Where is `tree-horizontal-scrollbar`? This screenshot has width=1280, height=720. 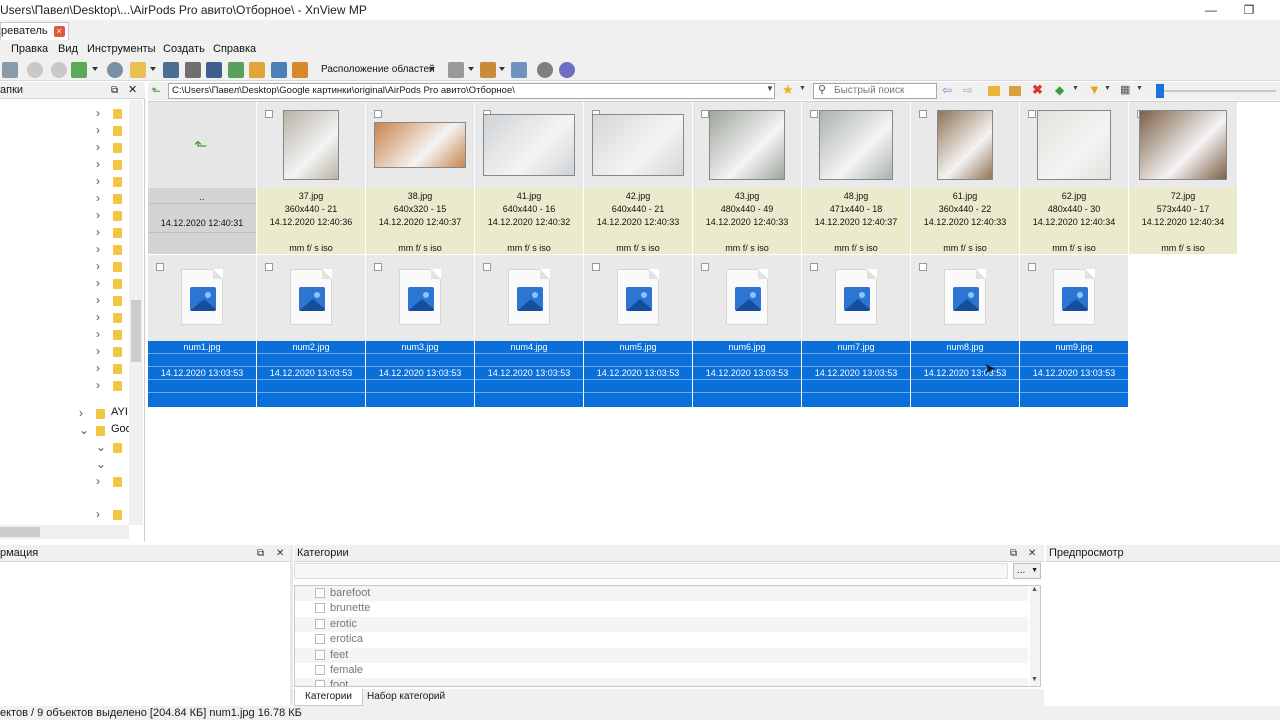
tree-horizontal-scrollbar is located at coordinates (64, 532).